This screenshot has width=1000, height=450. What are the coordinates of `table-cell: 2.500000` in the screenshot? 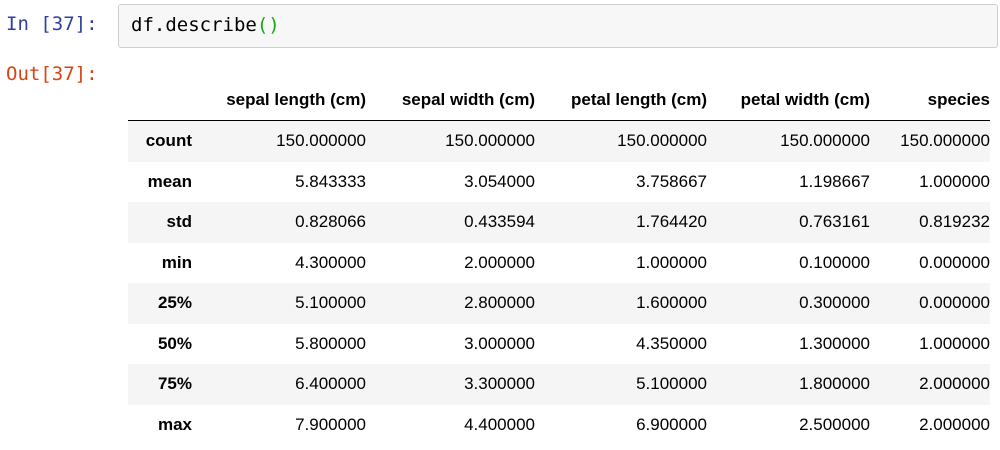 It's located at (834, 424).